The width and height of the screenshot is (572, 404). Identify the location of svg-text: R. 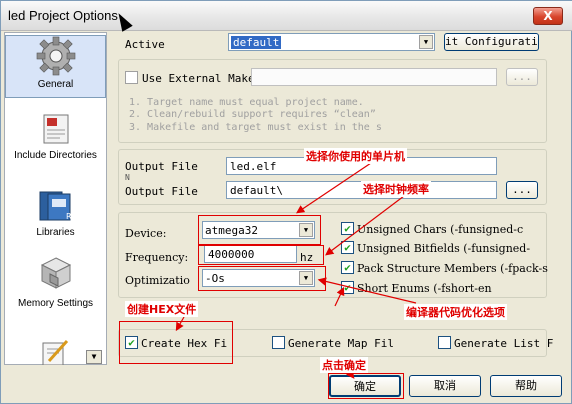
(69, 216).